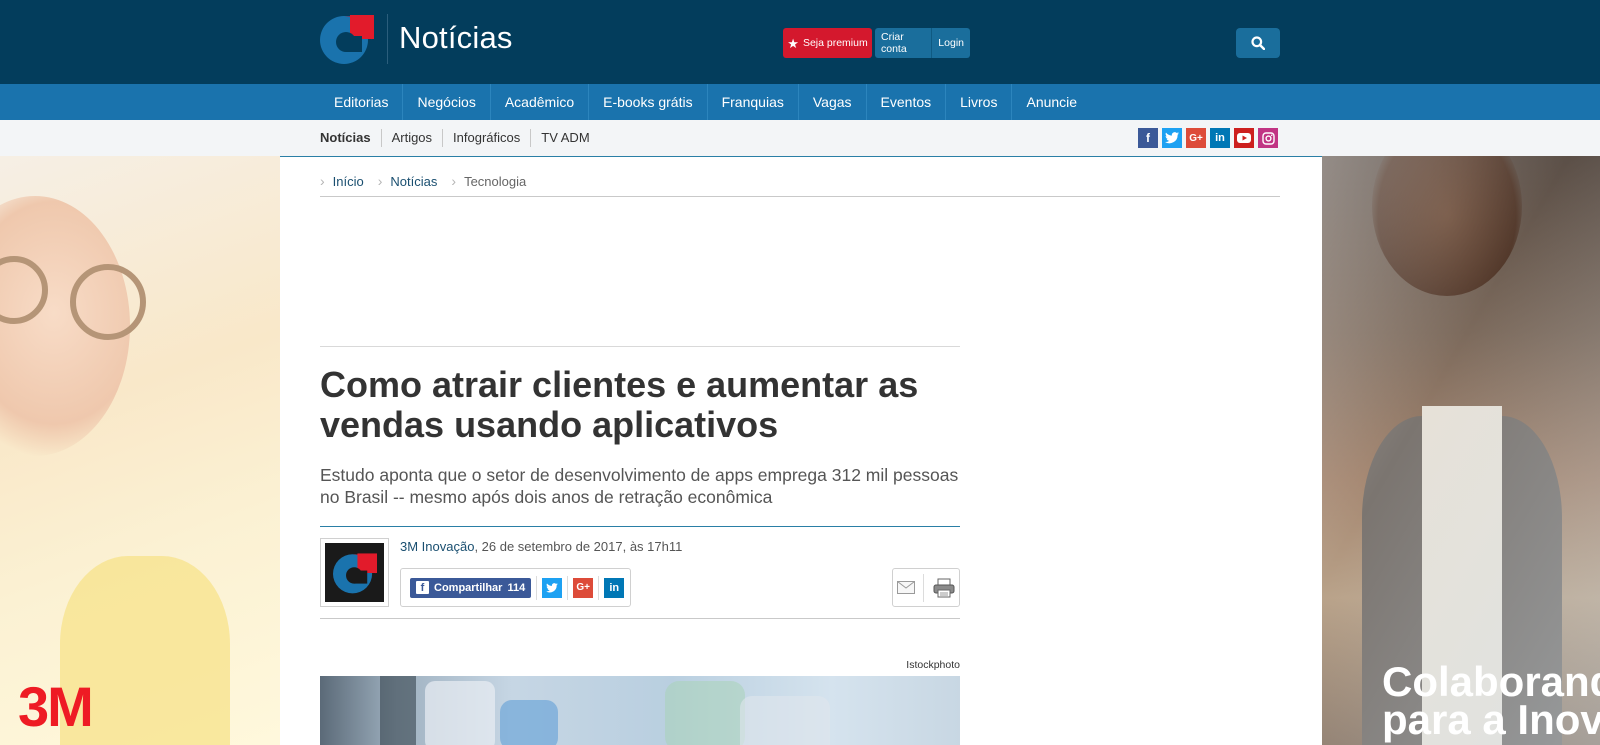 This screenshot has height=745, width=1600. What do you see at coordinates (398, 710) in the screenshot?
I see `image-phone-frame` at bounding box center [398, 710].